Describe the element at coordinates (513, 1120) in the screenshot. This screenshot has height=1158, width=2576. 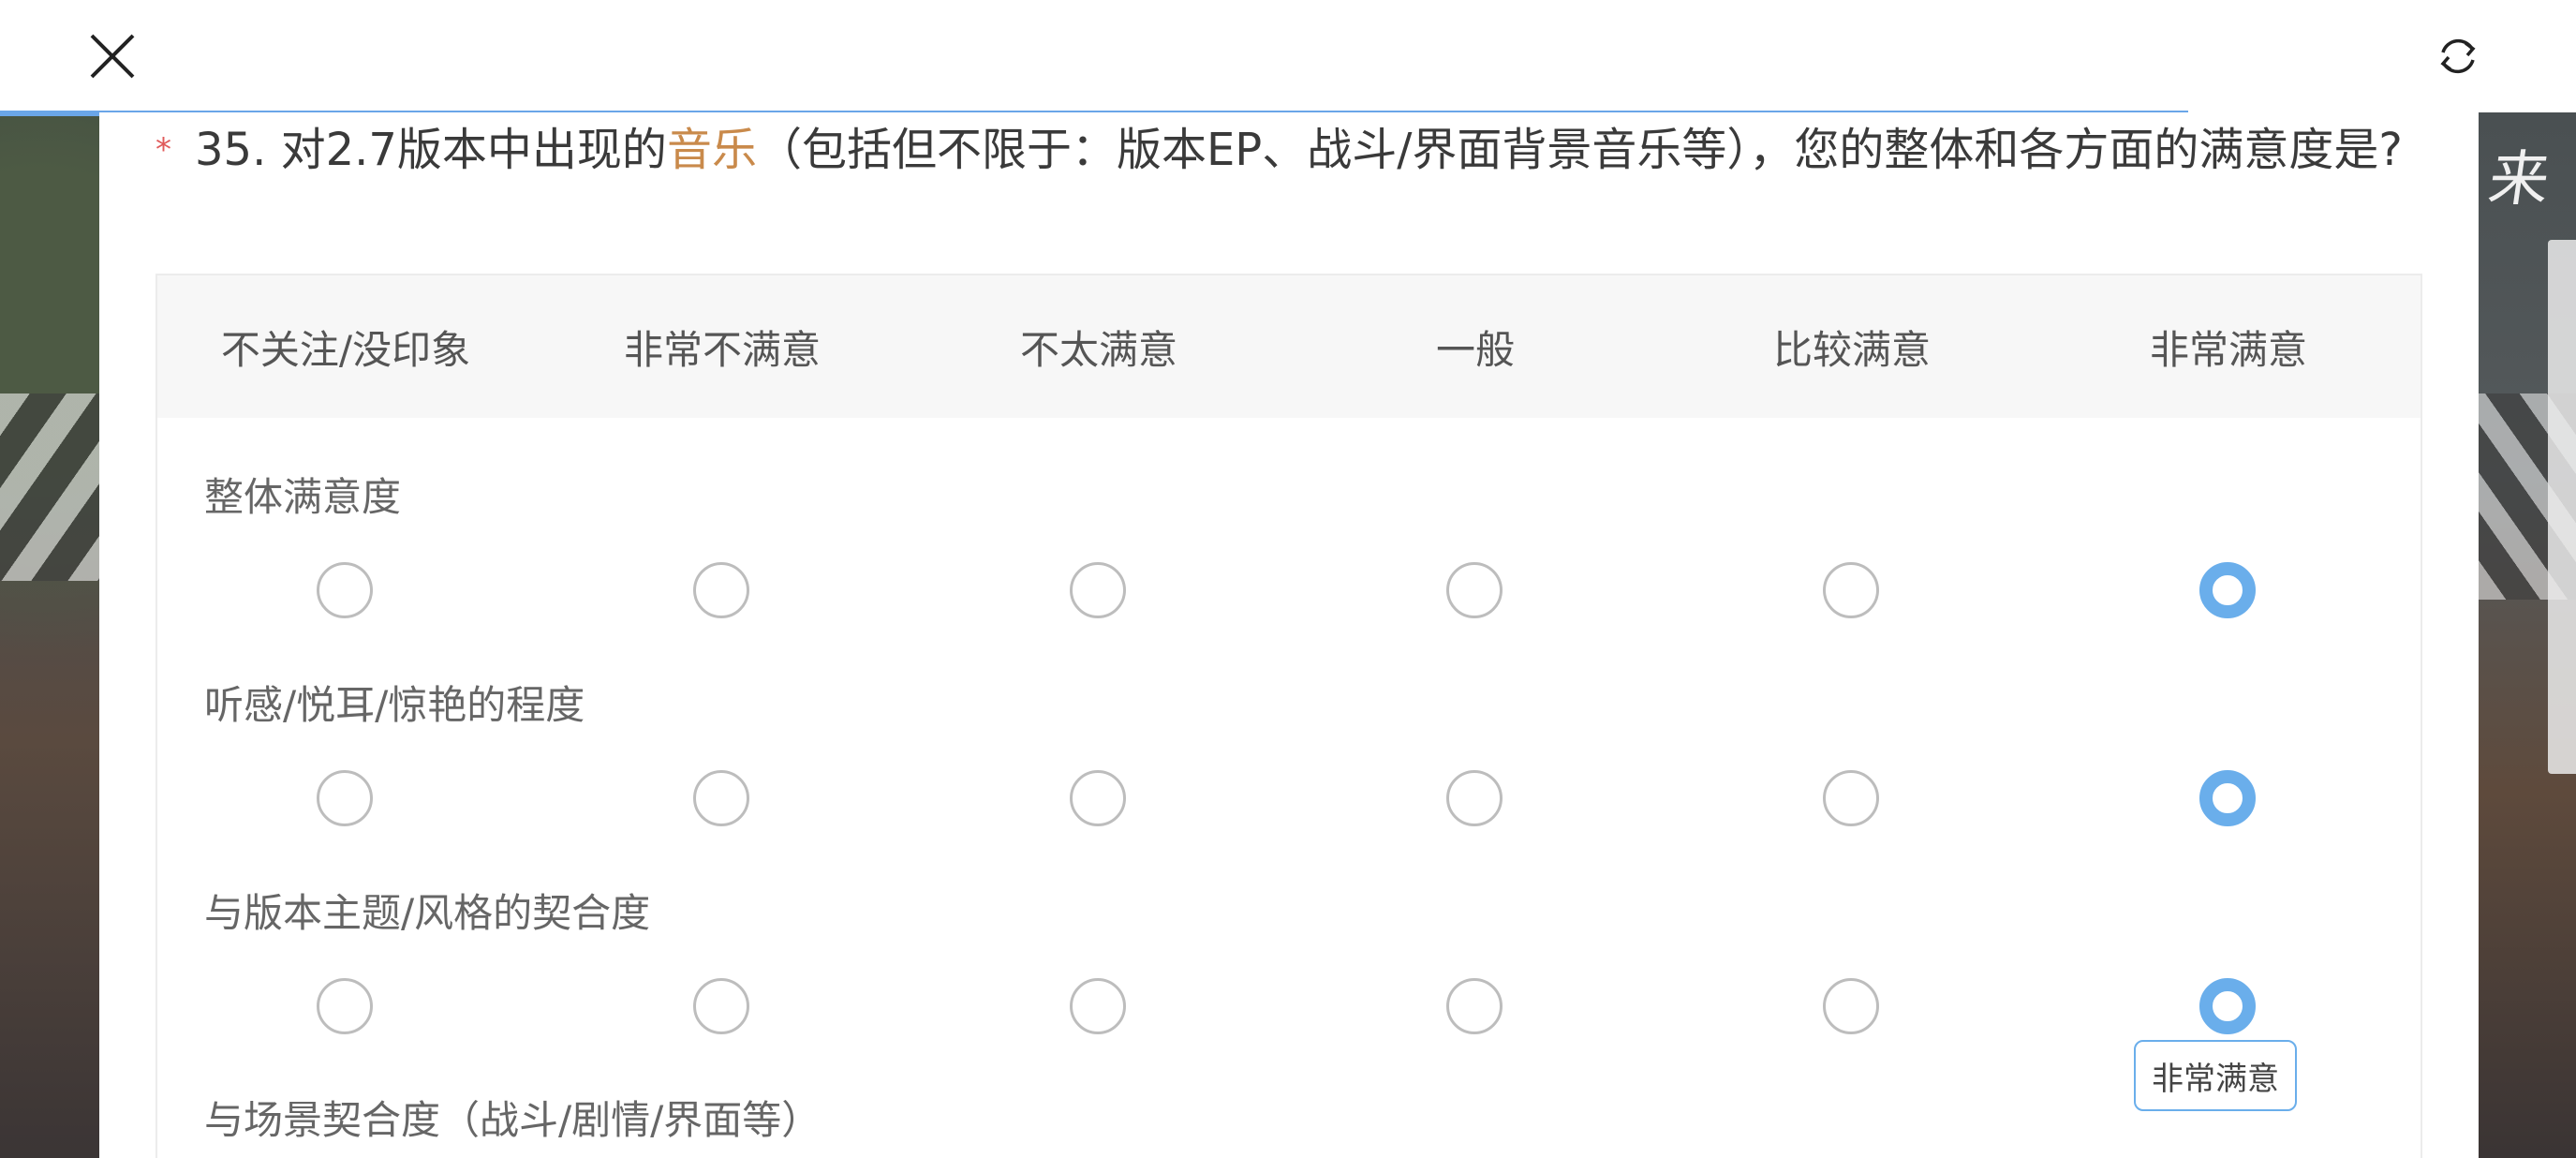
I see `row-label: 与场景契合度（战斗/剧情/界面等）` at that location.